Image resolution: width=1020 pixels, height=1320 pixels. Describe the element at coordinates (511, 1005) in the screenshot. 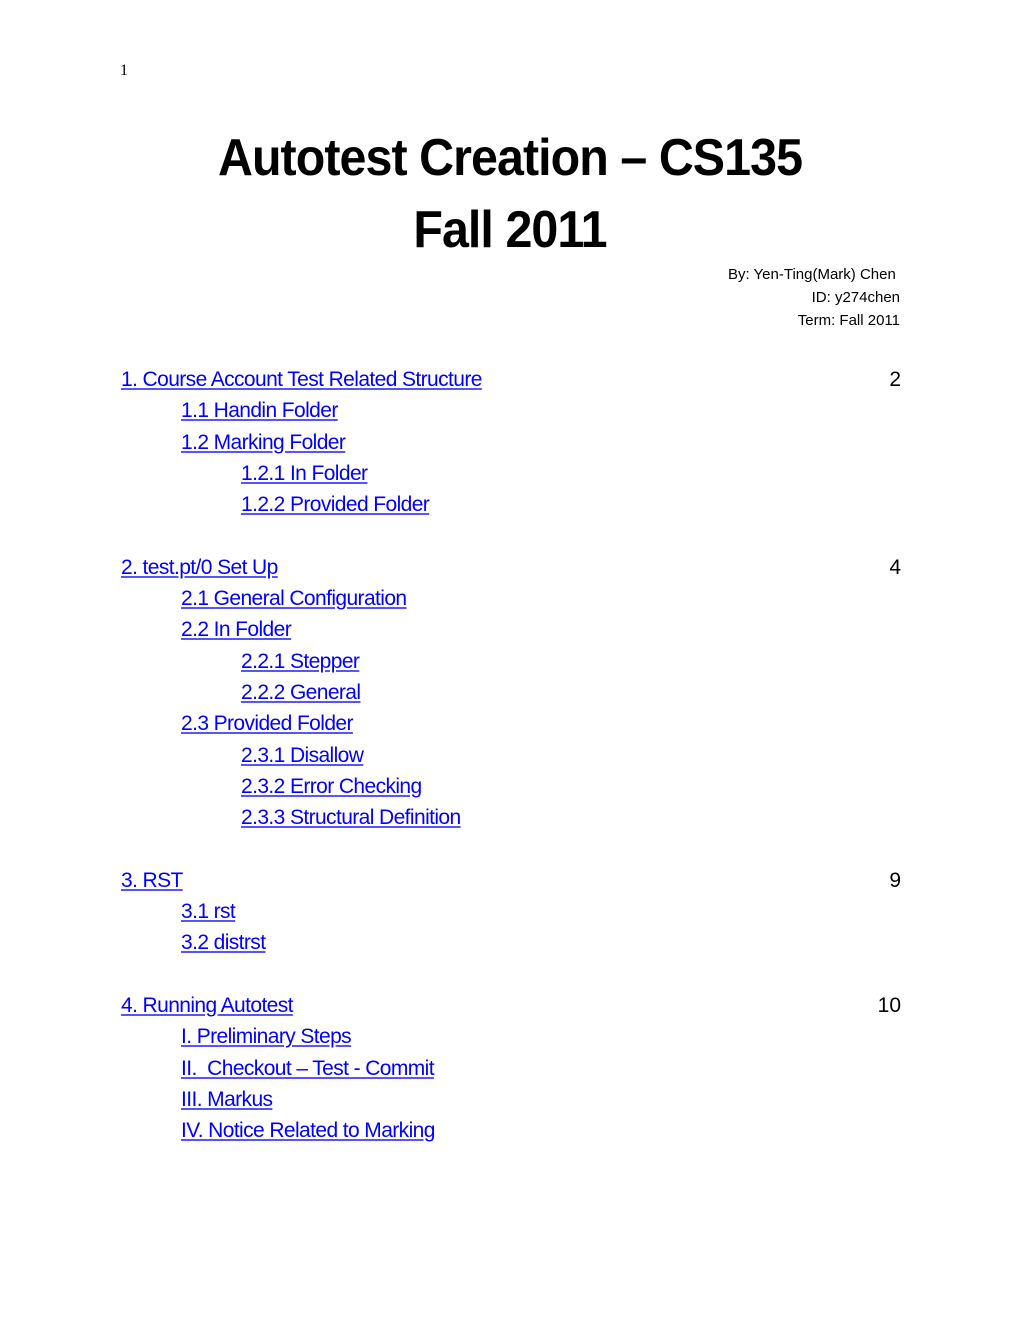

I see `toc-entry: 4. Running Autotest 10` at that location.